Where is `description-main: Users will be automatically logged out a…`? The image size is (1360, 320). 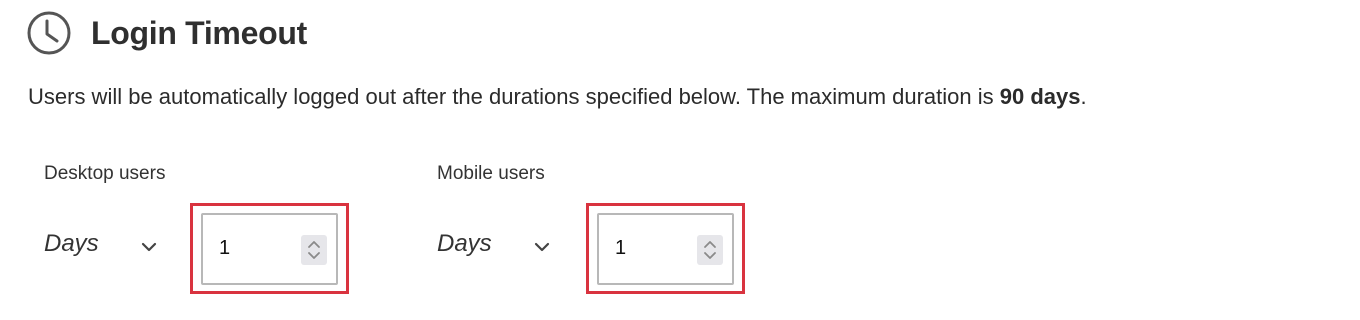 description-main: Users will be automatically logged out a… is located at coordinates (514, 96).